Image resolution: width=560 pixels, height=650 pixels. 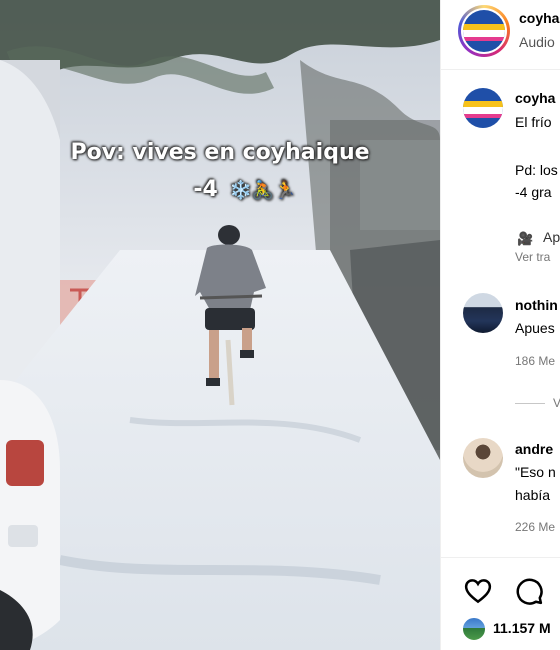 What do you see at coordinates (536, 170) in the screenshot?
I see `caption-text-line: Pd: los` at bounding box center [536, 170].